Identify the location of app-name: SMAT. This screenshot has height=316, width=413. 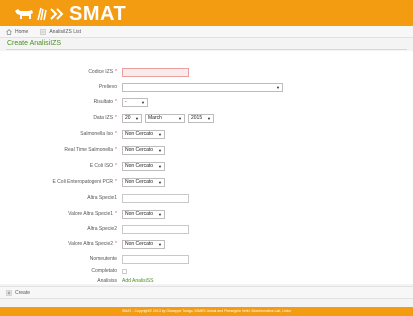
(98, 14).